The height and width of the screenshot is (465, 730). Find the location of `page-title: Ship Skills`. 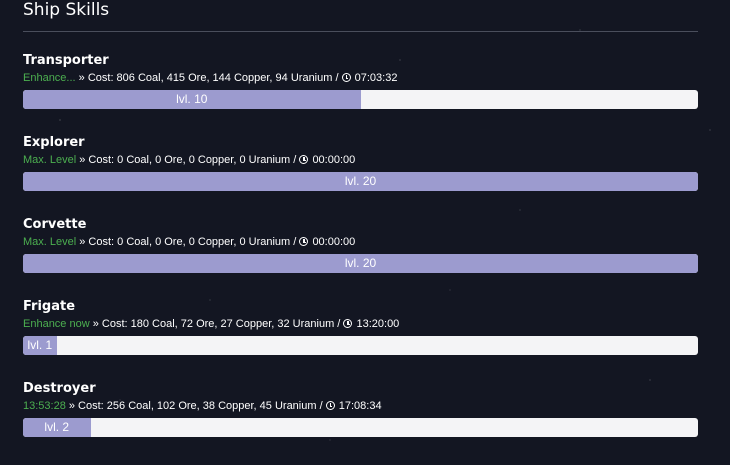

page-title: Ship Skills is located at coordinates (66, 10).